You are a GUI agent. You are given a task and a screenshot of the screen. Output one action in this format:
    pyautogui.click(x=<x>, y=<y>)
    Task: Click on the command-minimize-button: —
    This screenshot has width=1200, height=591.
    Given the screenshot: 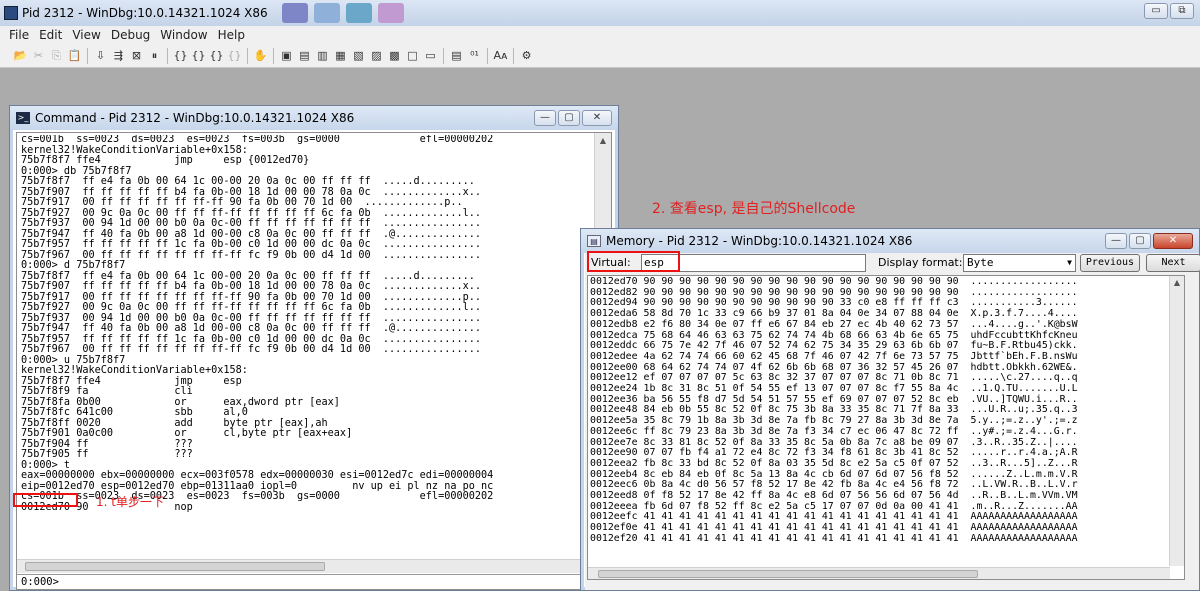 What is the action you would take?
    pyautogui.click(x=545, y=118)
    